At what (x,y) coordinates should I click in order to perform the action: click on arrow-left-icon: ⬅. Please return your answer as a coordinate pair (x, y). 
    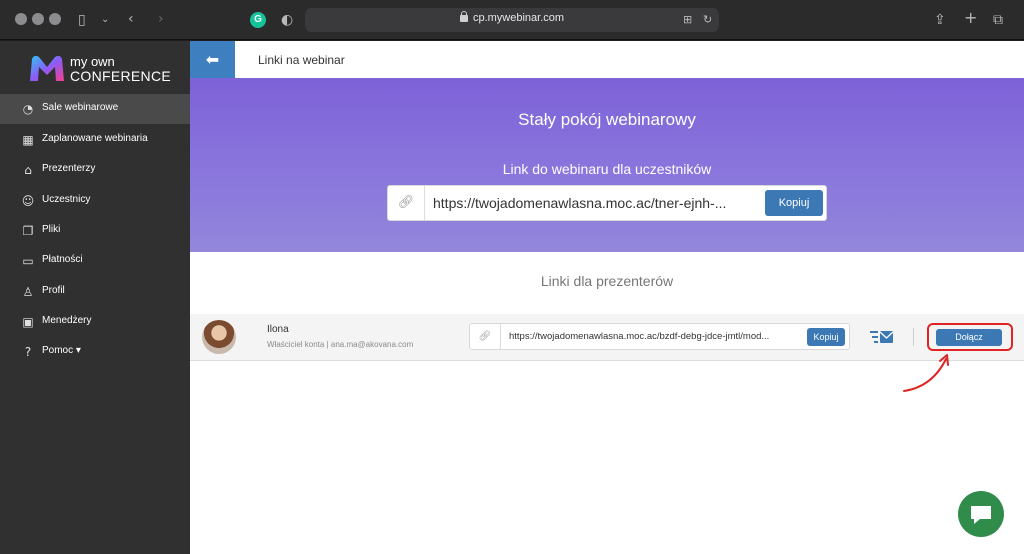
    Looking at the image, I should click on (212, 59).